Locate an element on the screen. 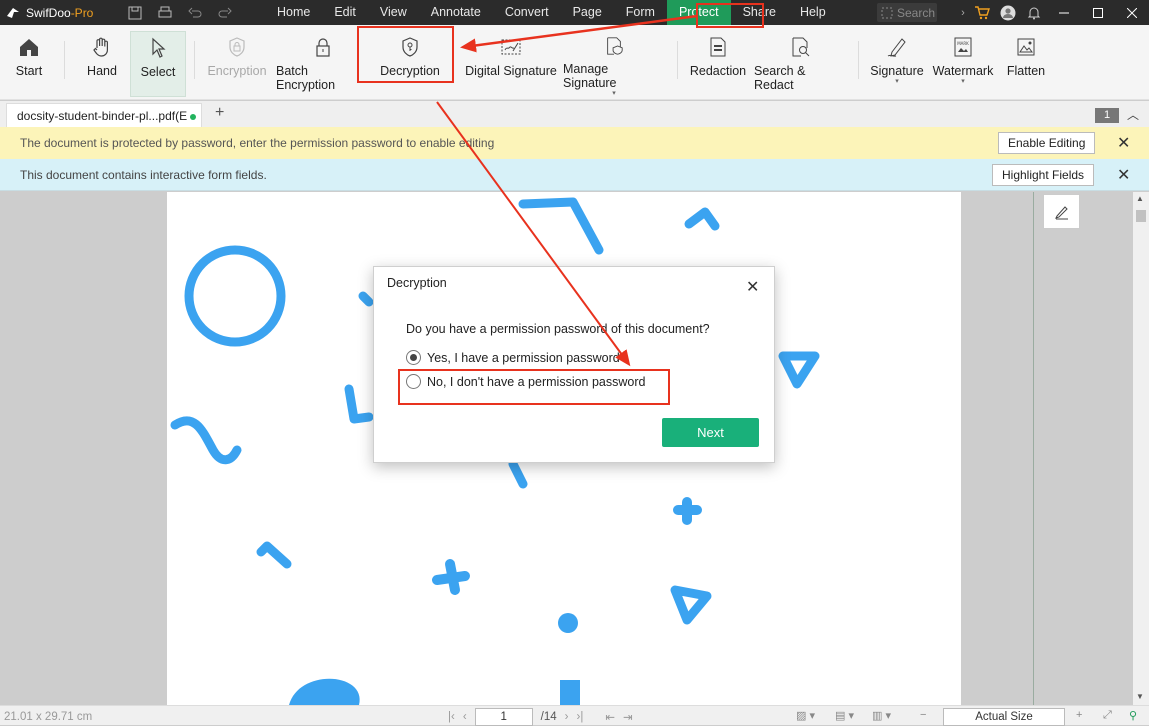  annotation-arrows is located at coordinates (567, 190).